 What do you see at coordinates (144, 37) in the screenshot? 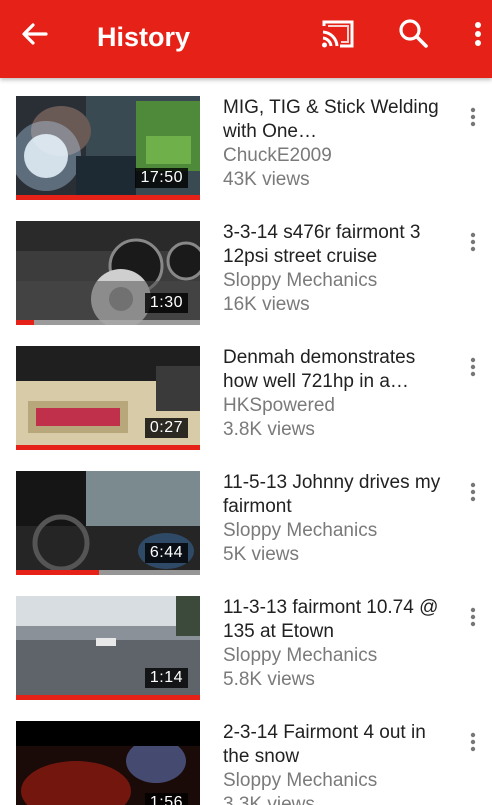
I see `page-title: History` at bounding box center [144, 37].